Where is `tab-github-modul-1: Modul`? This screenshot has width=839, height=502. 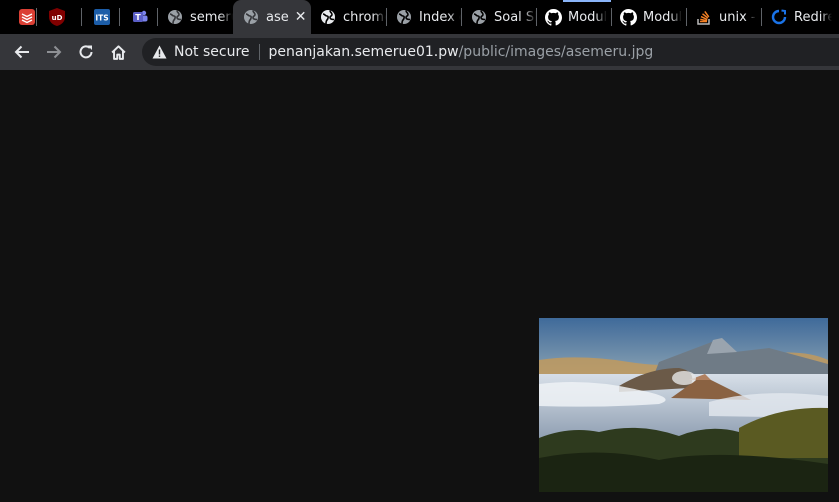
tab-github-modul-1: Modul is located at coordinates (574, 17).